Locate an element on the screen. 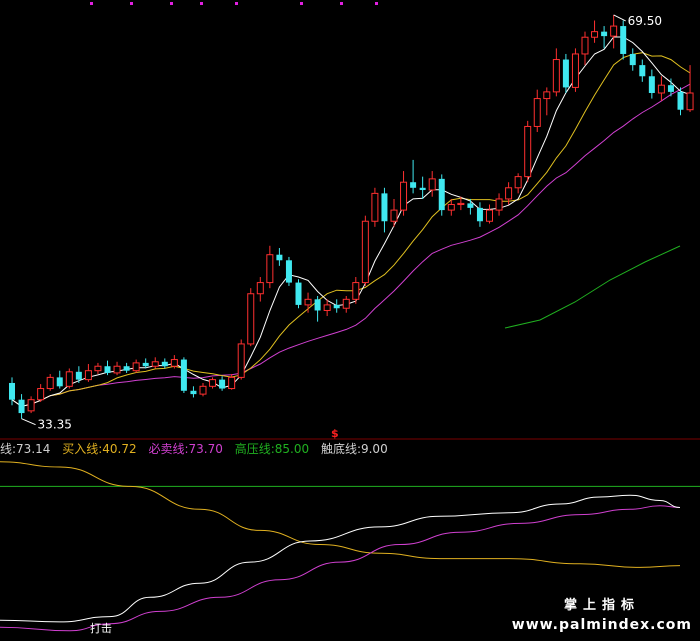 This screenshot has width=700, height=641. legend-line-value: 73.14 is located at coordinates (33, 449).